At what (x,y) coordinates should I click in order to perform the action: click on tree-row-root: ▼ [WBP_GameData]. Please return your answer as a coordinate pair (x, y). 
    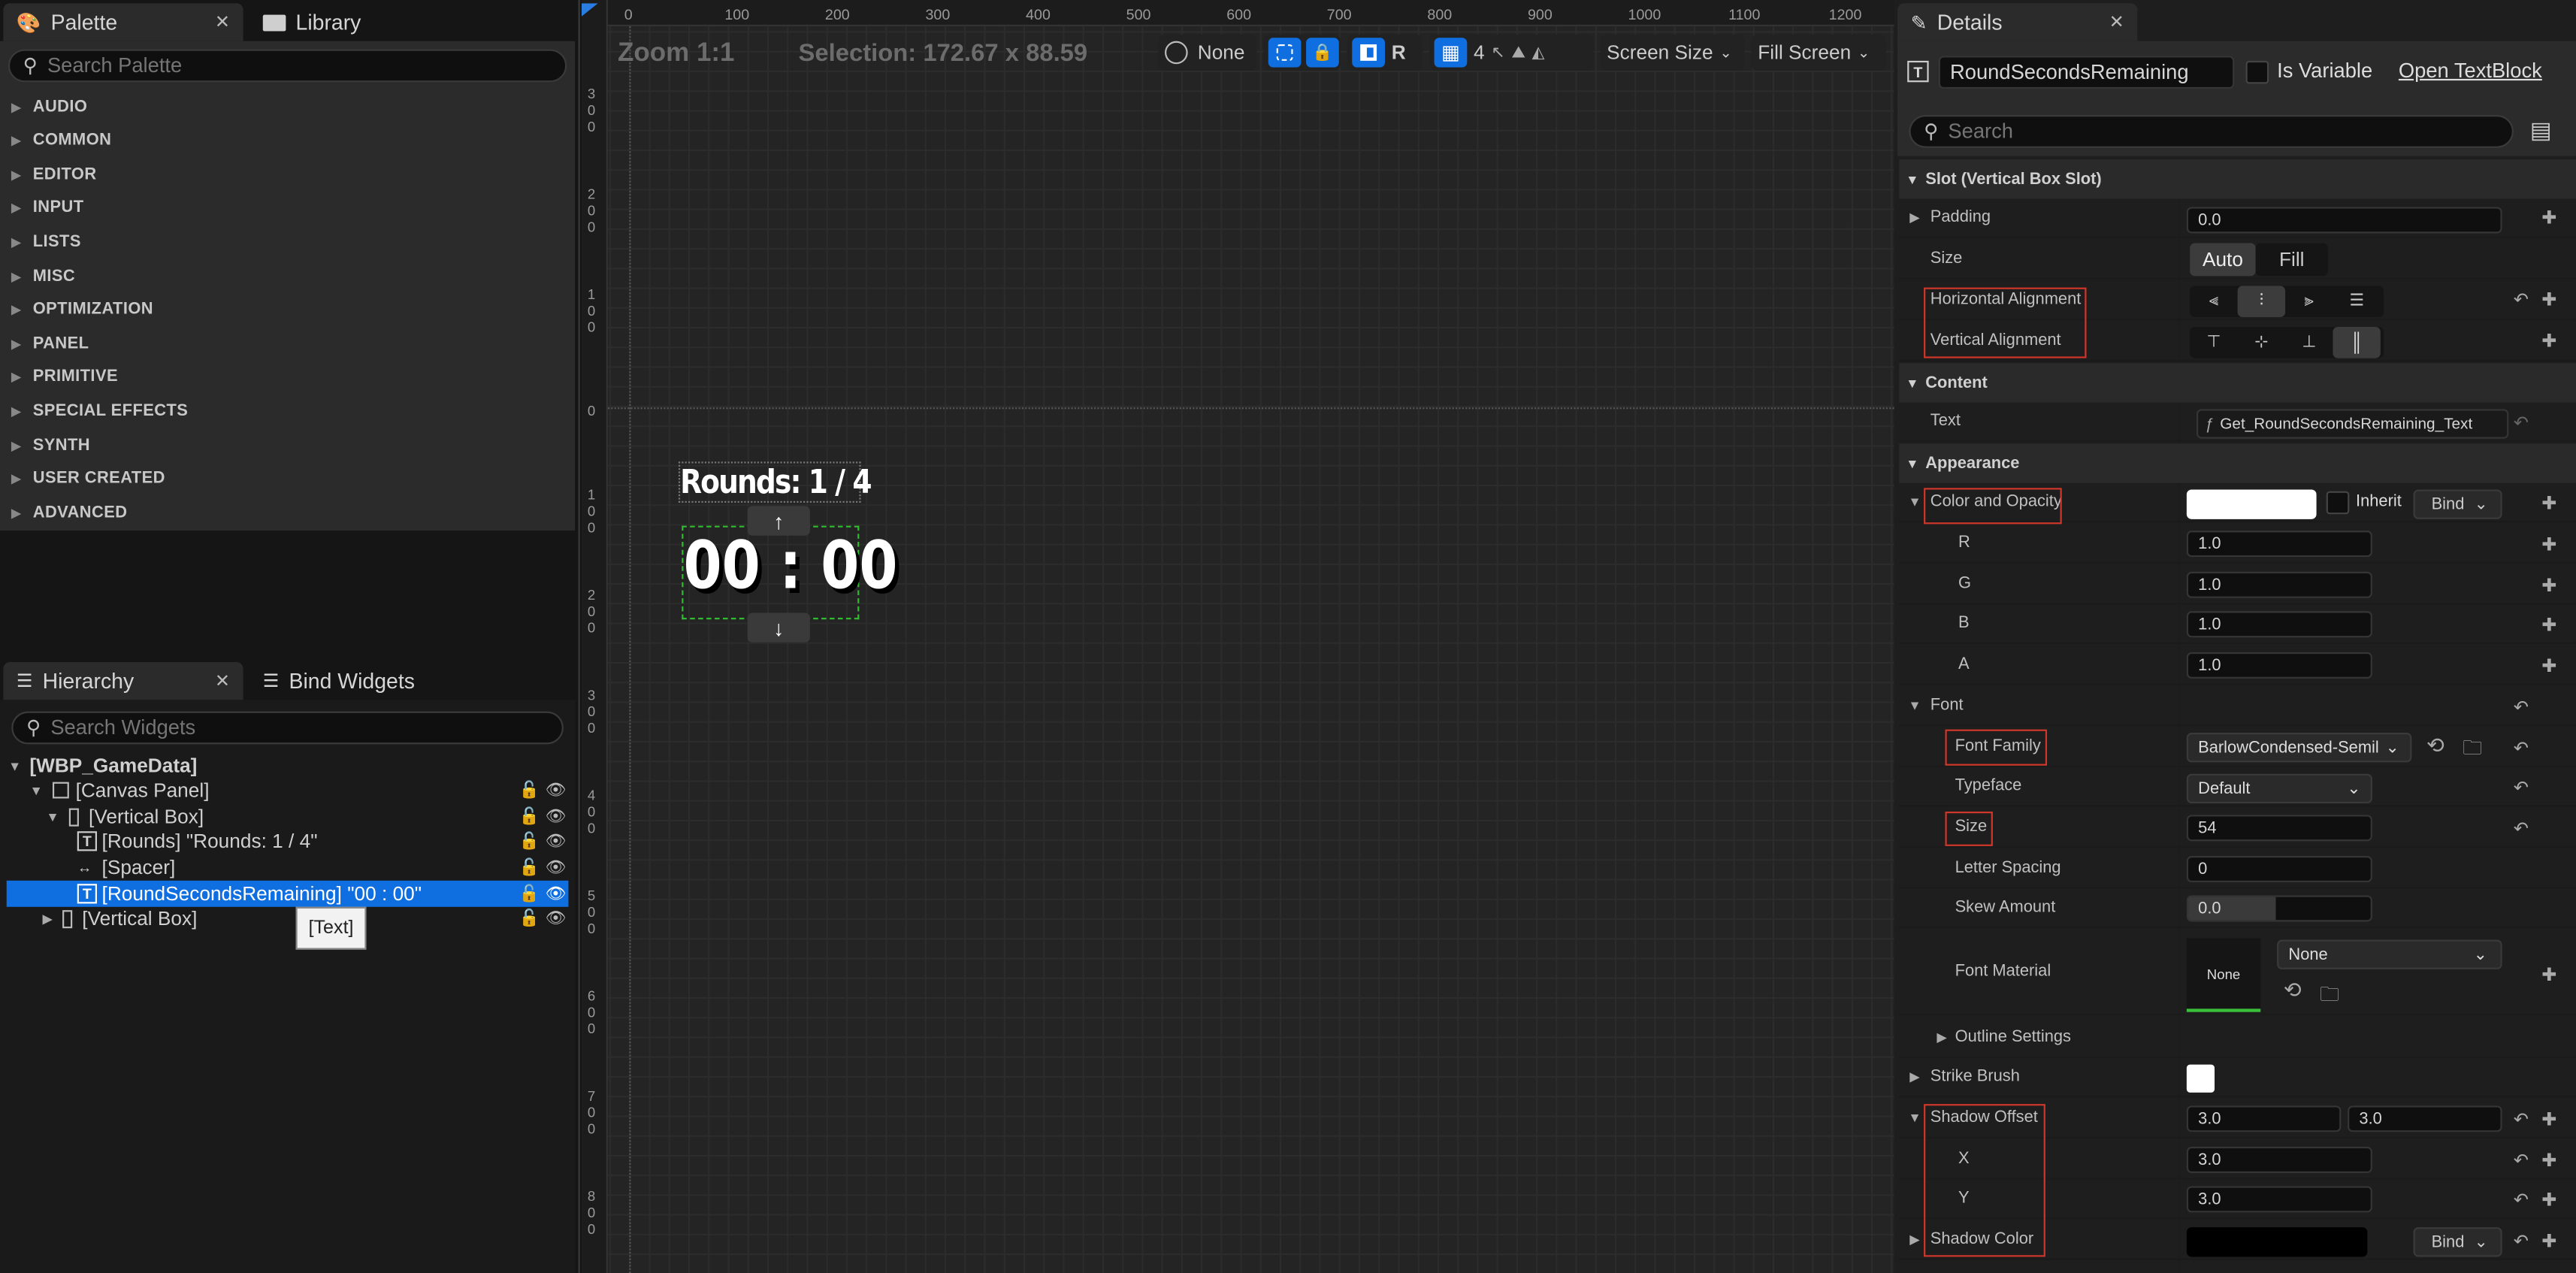
    Looking at the image, I should click on (287, 765).